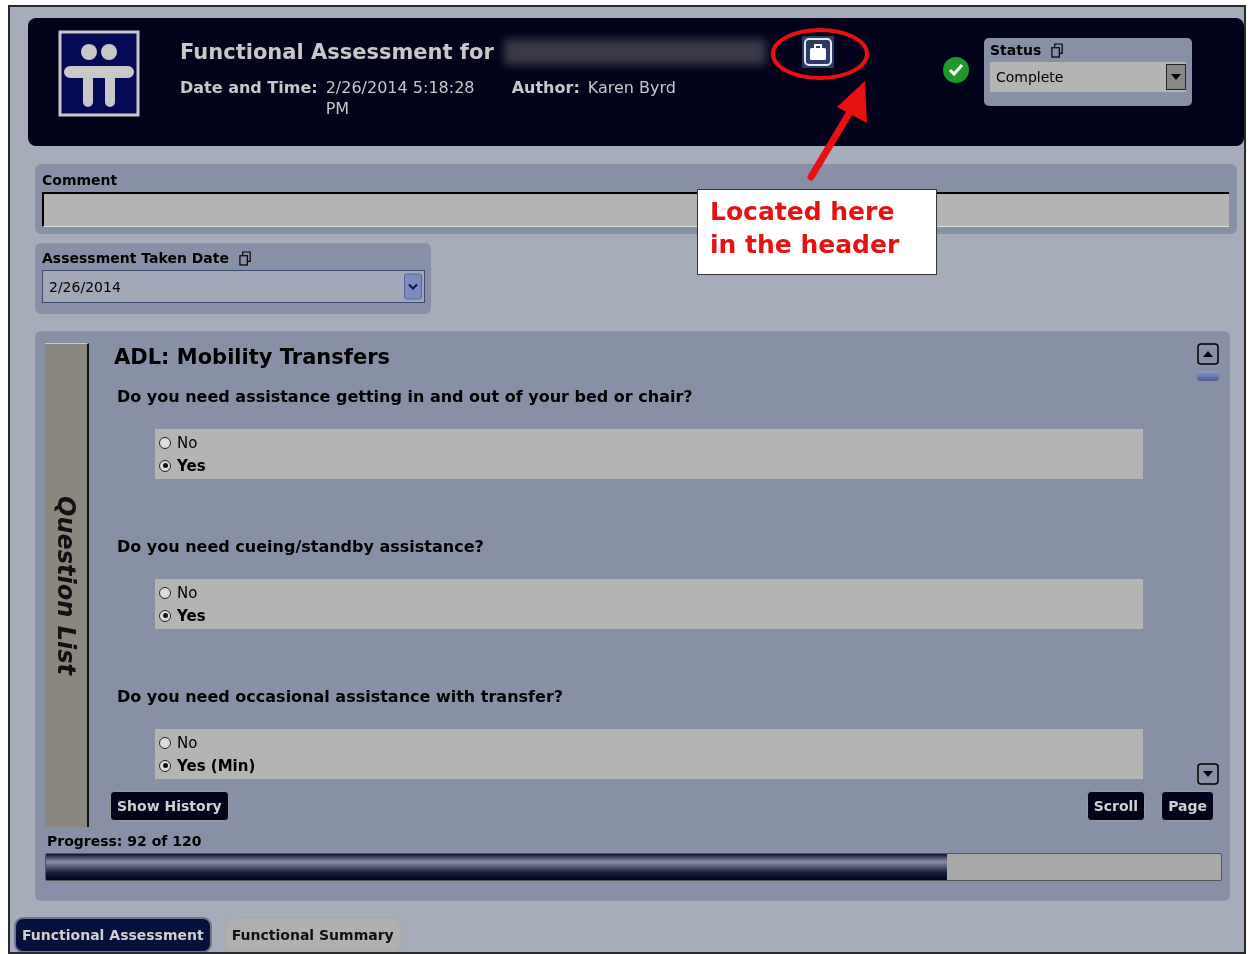  I want to click on comment-label: Comment, so click(80, 180).